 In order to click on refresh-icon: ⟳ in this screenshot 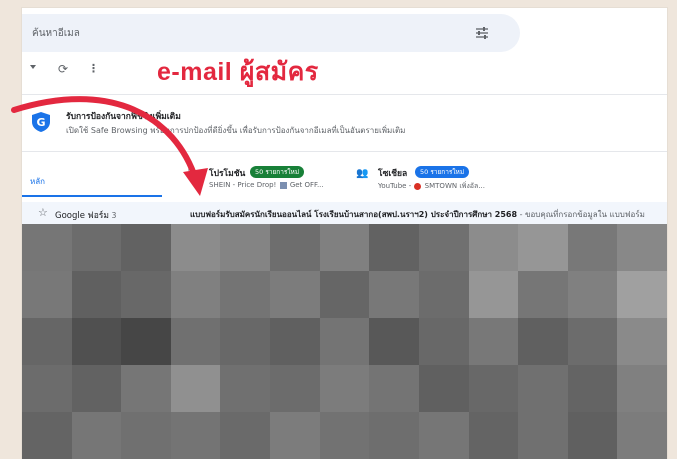, I will do `click(63, 69)`.